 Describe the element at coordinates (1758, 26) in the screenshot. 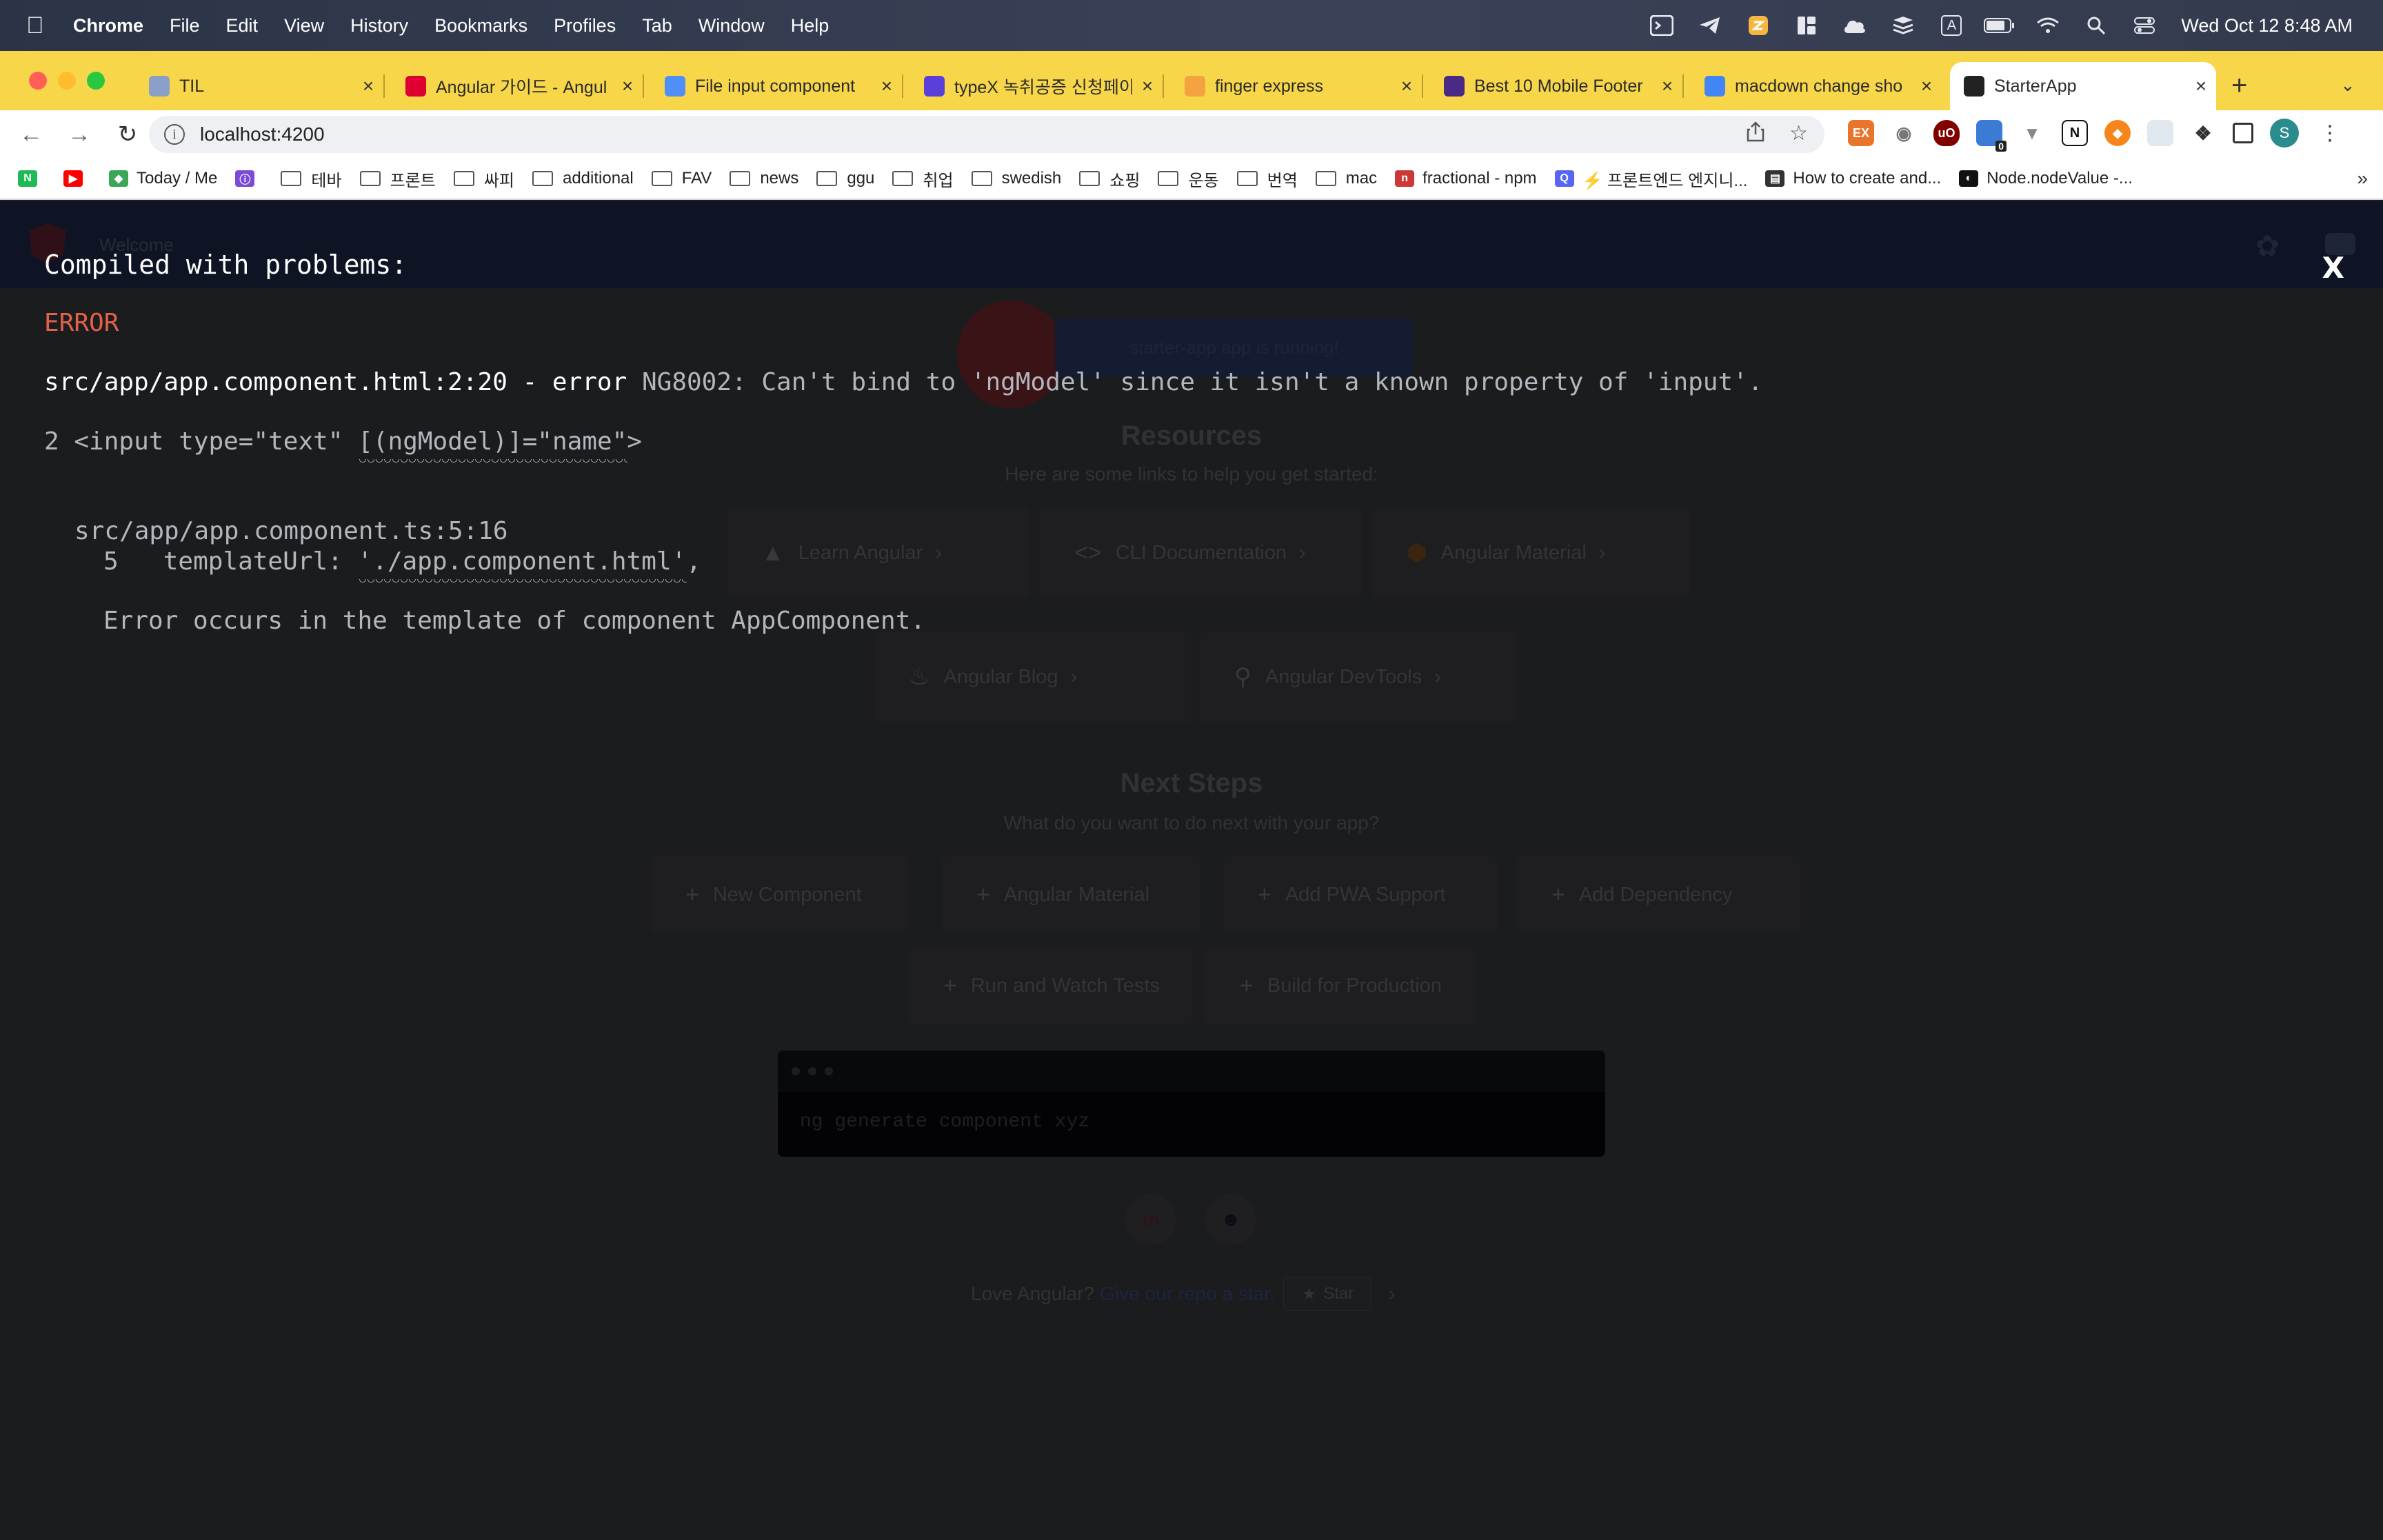

I see `shortcuts-icon` at that location.